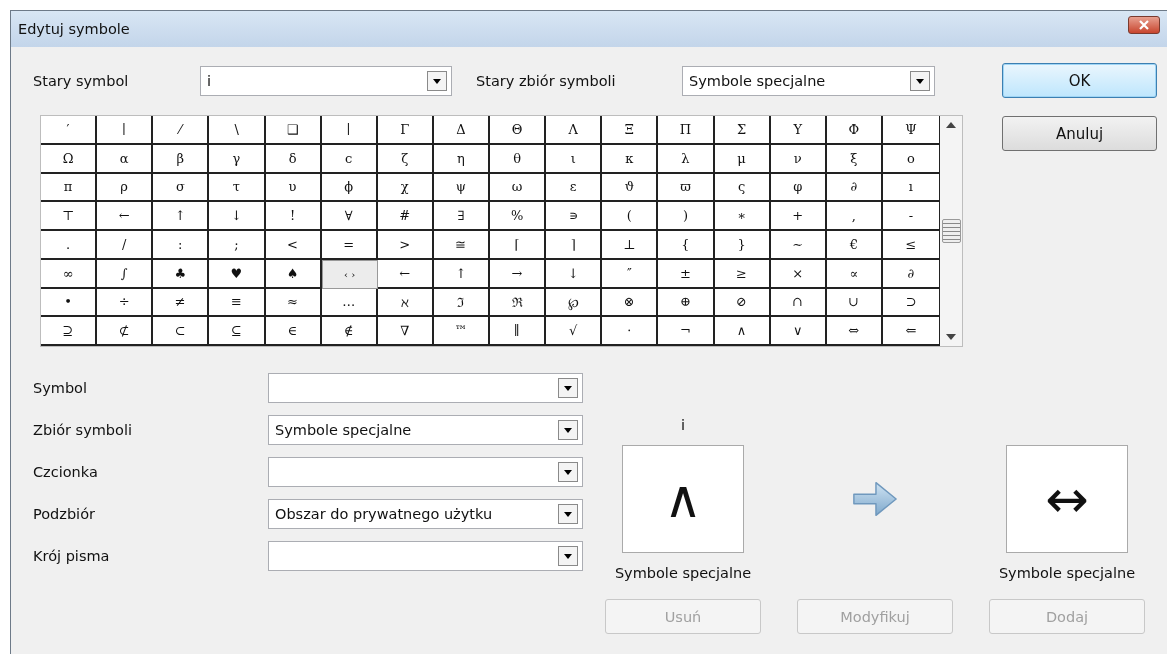 Image resolution: width=1167 pixels, height=654 pixels. What do you see at coordinates (630, 245) in the screenshot?
I see `symbol-cell: ⊥` at bounding box center [630, 245].